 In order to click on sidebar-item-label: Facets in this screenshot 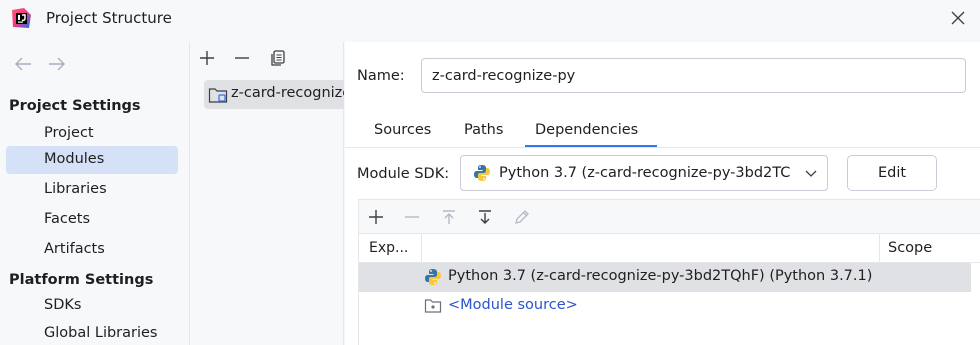, I will do `click(67, 219)`.